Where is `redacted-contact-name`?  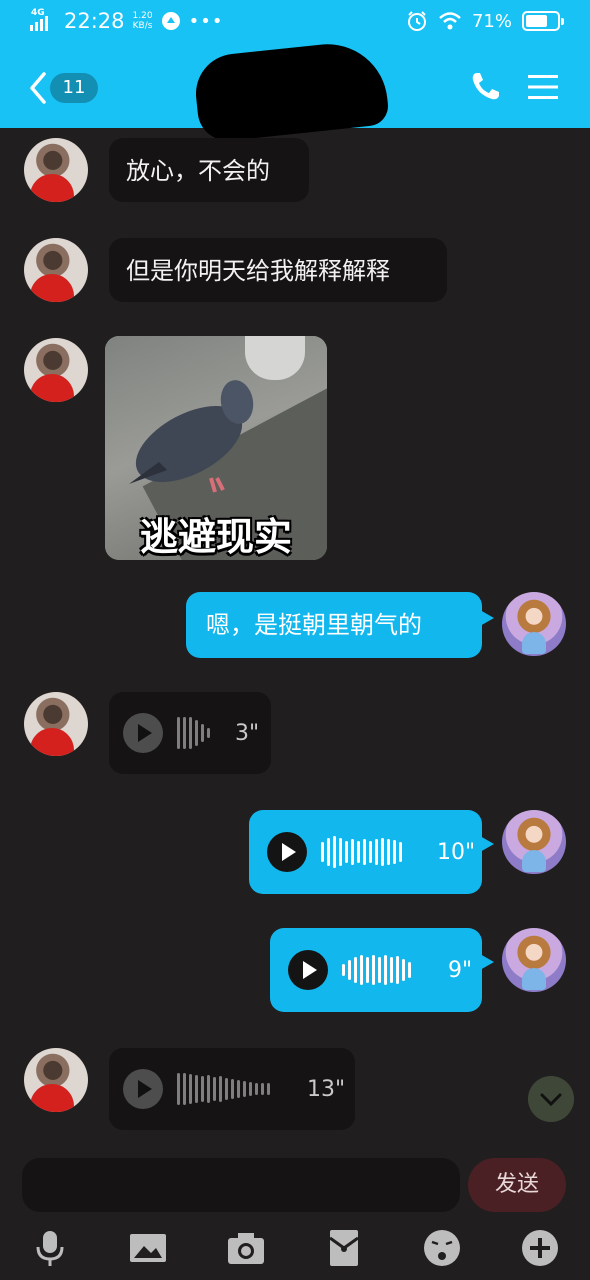
redacted-contact-name is located at coordinates (291, 91).